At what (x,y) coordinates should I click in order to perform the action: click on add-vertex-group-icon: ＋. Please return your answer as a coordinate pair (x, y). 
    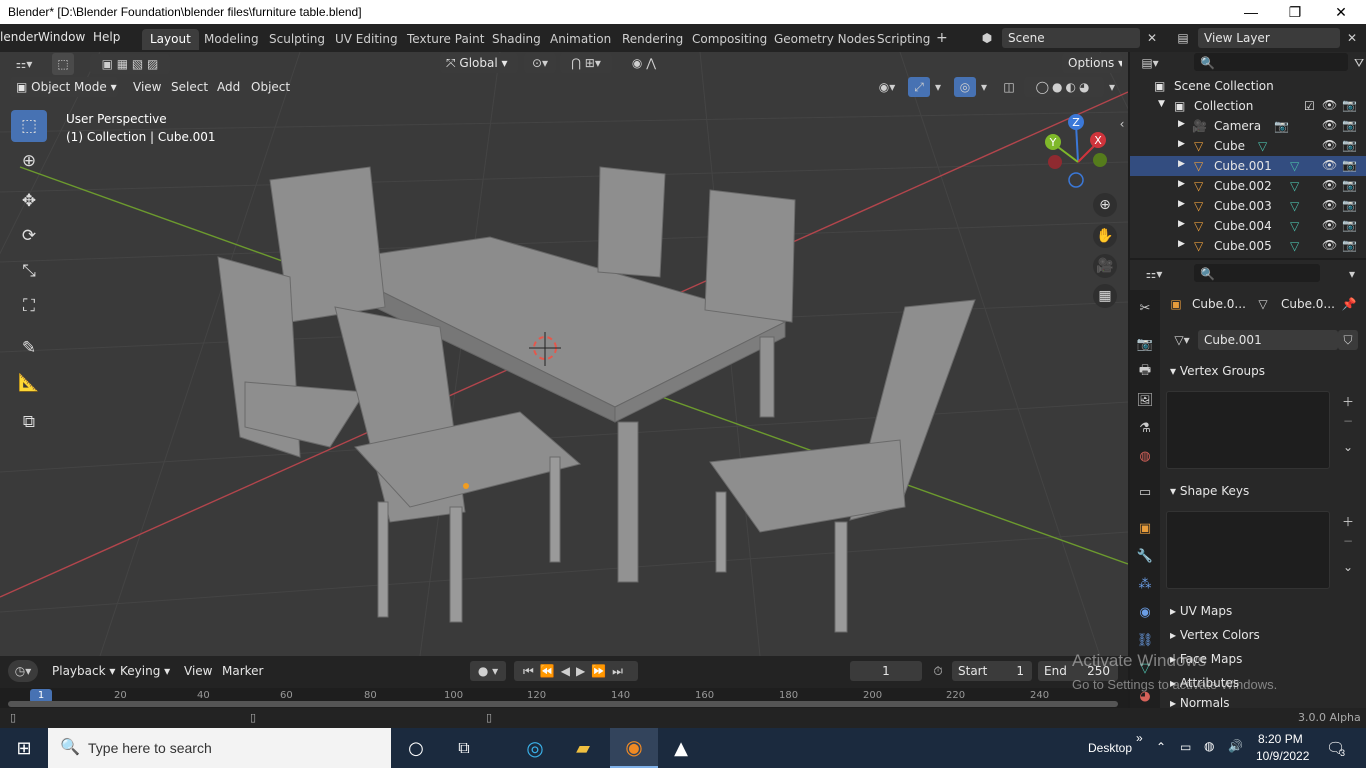
    Looking at the image, I should click on (1348, 401).